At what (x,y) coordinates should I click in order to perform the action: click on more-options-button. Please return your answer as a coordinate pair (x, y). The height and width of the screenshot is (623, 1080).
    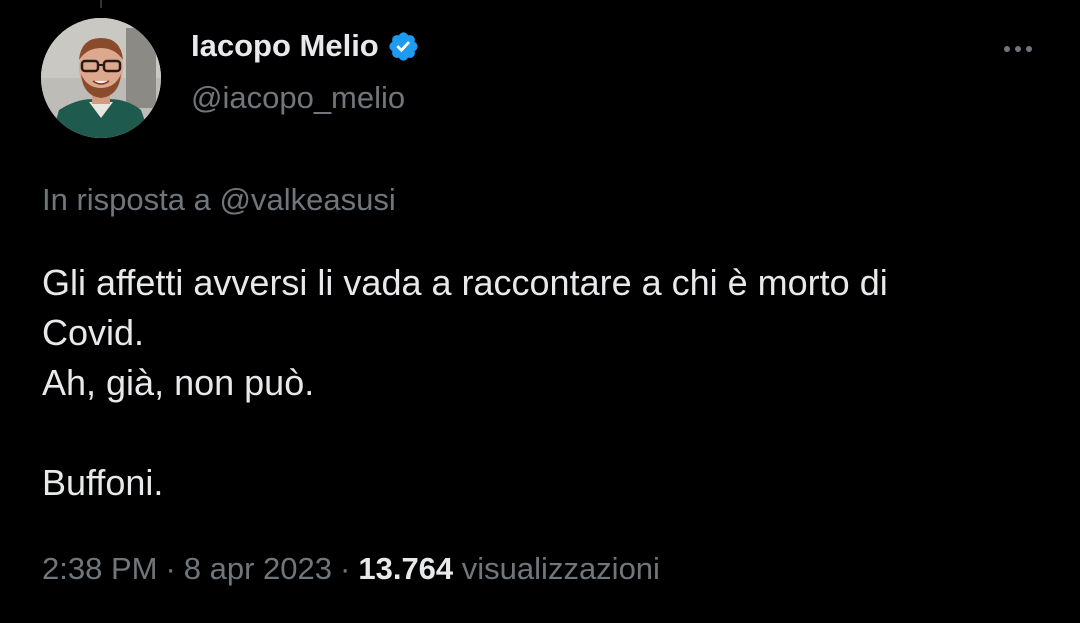
    Looking at the image, I should click on (1018, 49).